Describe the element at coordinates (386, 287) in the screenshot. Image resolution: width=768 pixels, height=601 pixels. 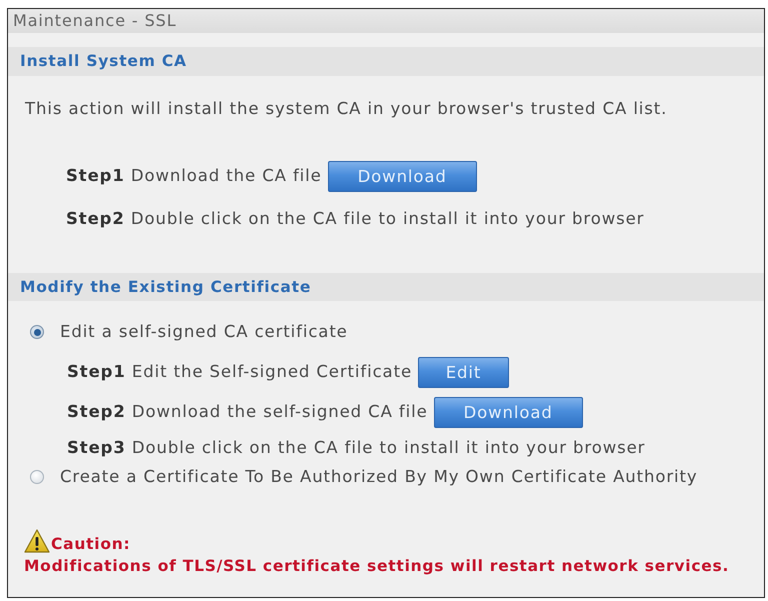
I see `section-header: Modify the Existing Certificate` at that location.